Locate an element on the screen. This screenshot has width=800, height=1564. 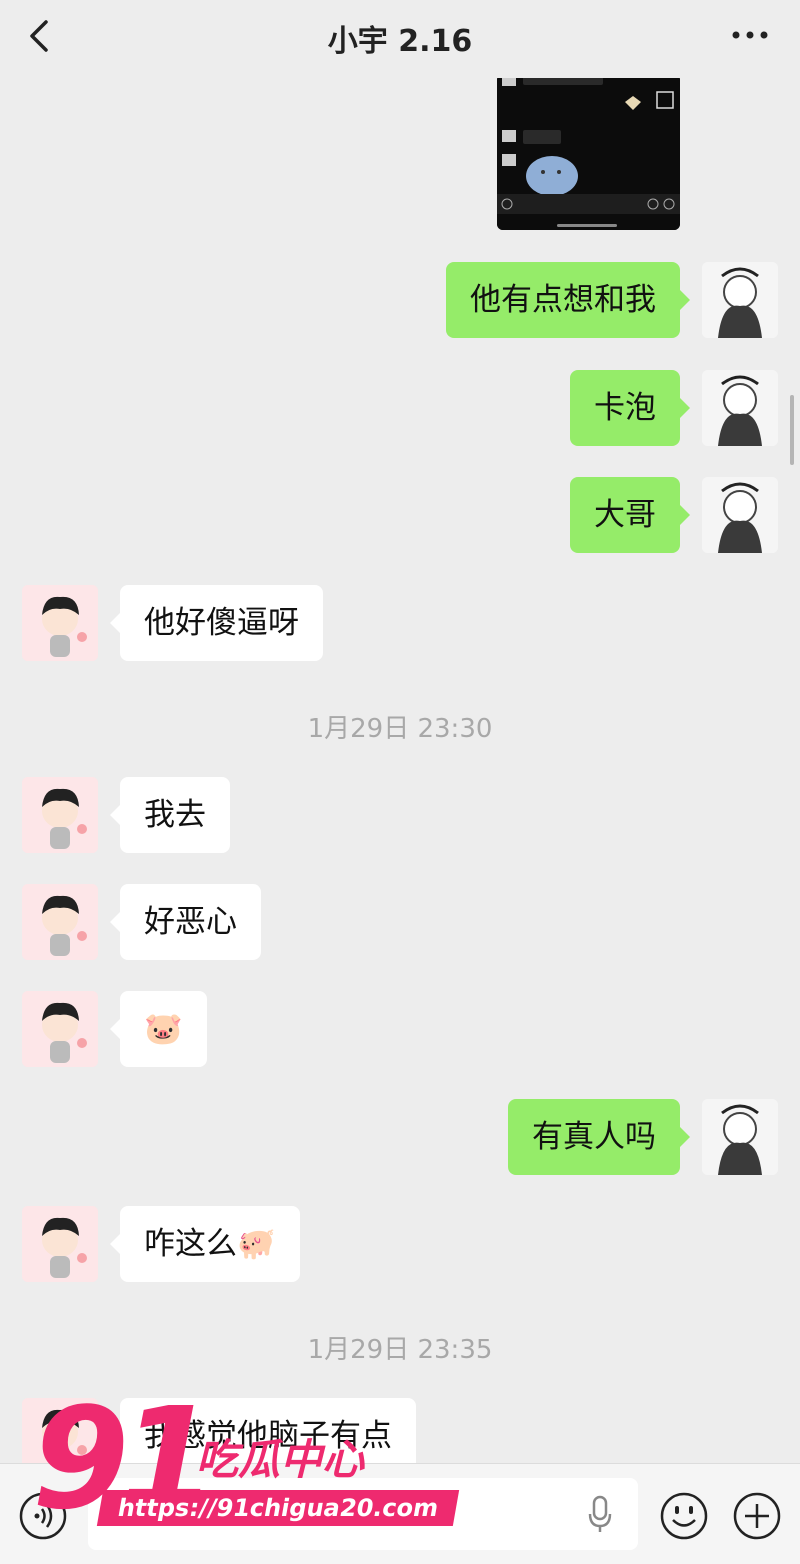
microphone-icon is located at coordinates (600, 1514).